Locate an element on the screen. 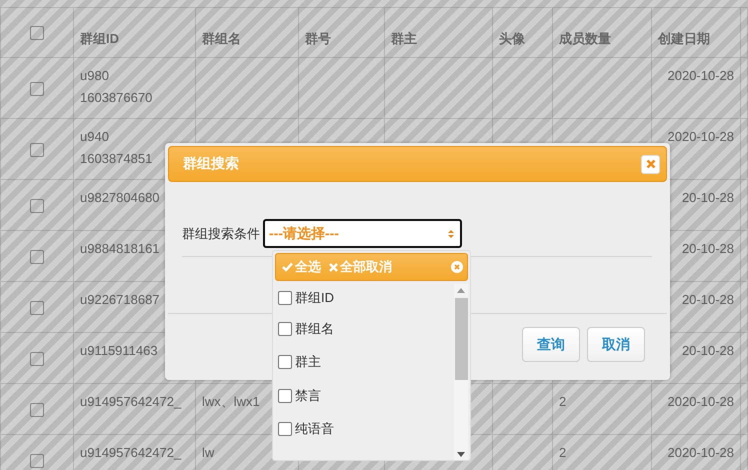 The width and height of the screenshot is (748, 470). table-cell-text: 1603876670 is located at coordinates (117, 98).